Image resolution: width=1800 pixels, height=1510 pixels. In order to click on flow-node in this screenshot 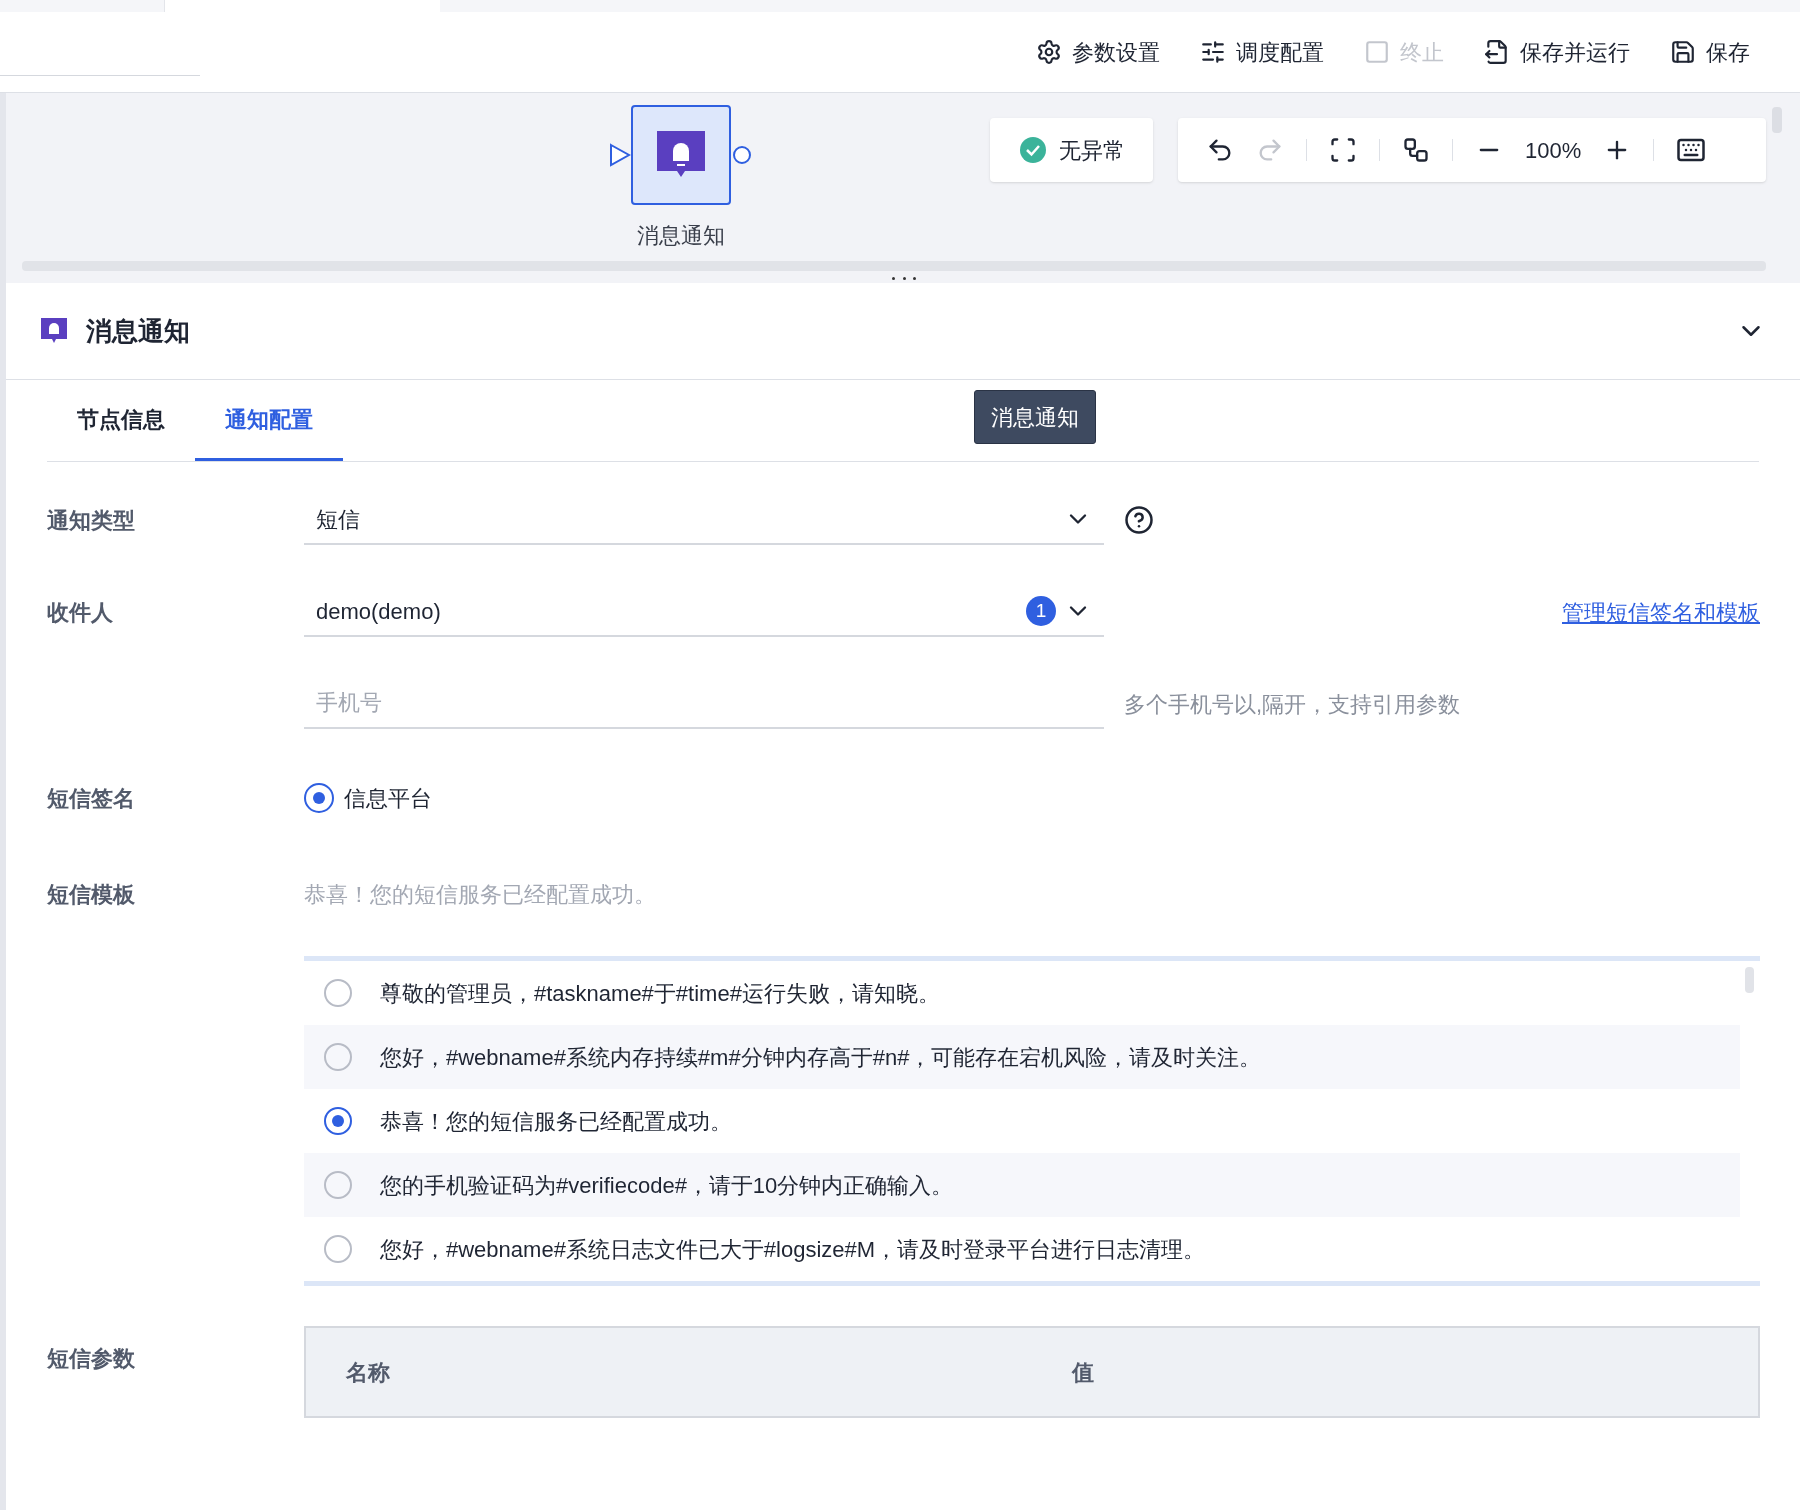, I will do `click(681, 155)`.